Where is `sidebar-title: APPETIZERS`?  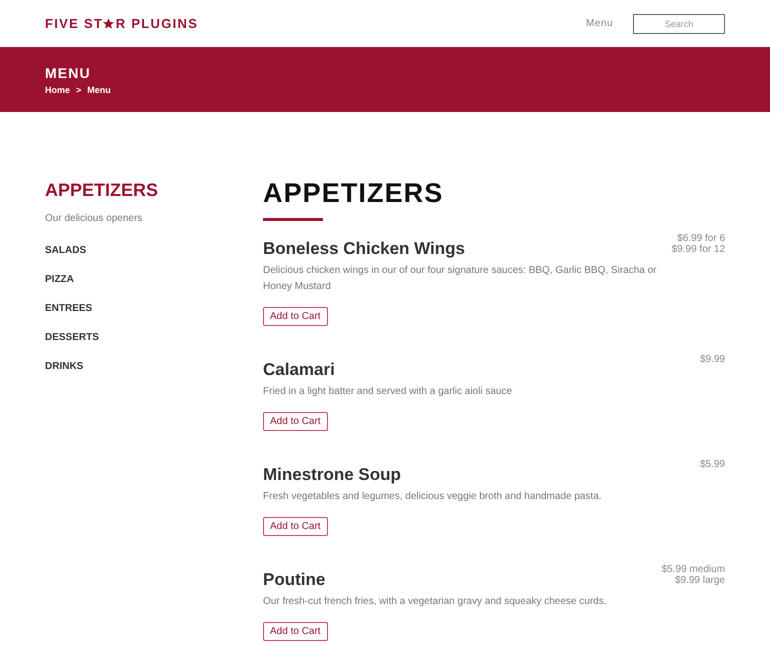
sidebar-title: APPETIZERS is located at coordinates (101, 190).